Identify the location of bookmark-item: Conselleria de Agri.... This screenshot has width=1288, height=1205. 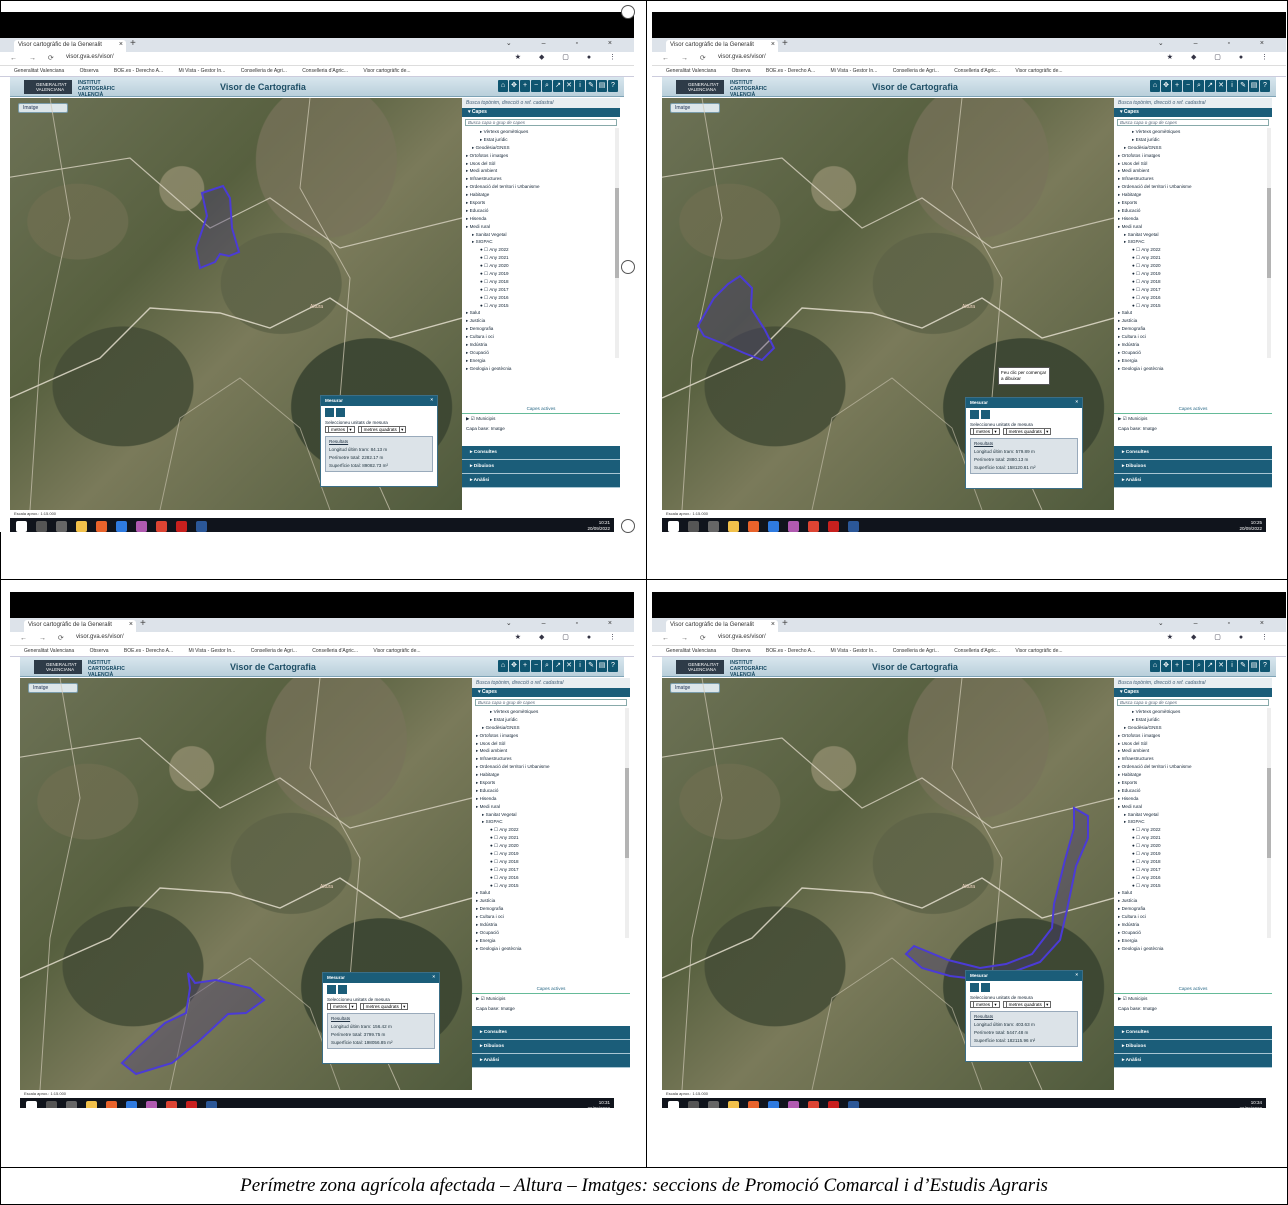
(916, 651).